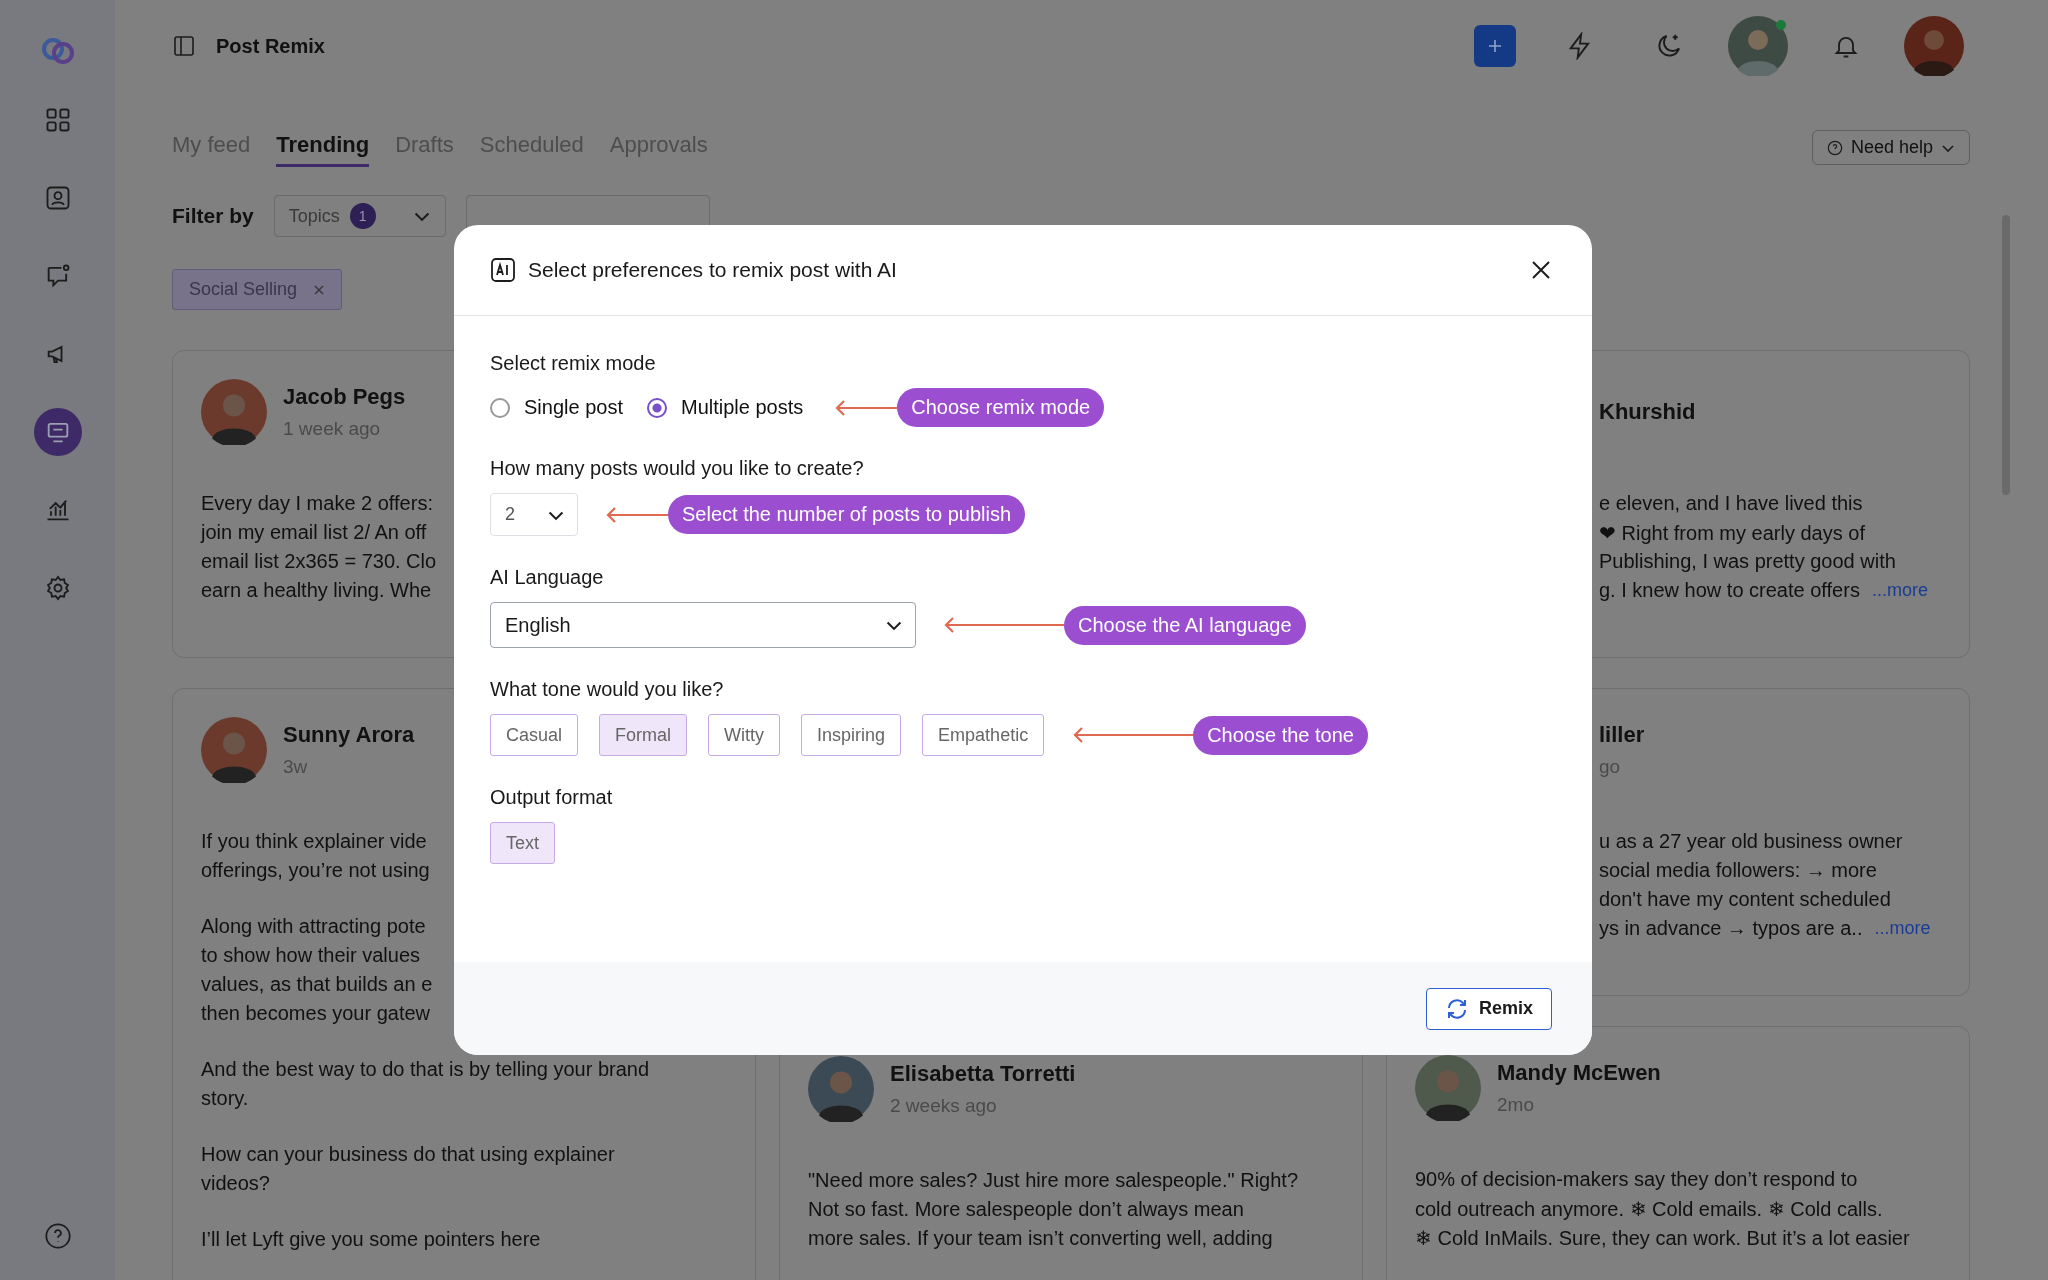 This screenshot has height=1280, width=2048. Describe the element at coordinates (1890, 147) in the screenshot. I see `help-button: Need help` at that location.